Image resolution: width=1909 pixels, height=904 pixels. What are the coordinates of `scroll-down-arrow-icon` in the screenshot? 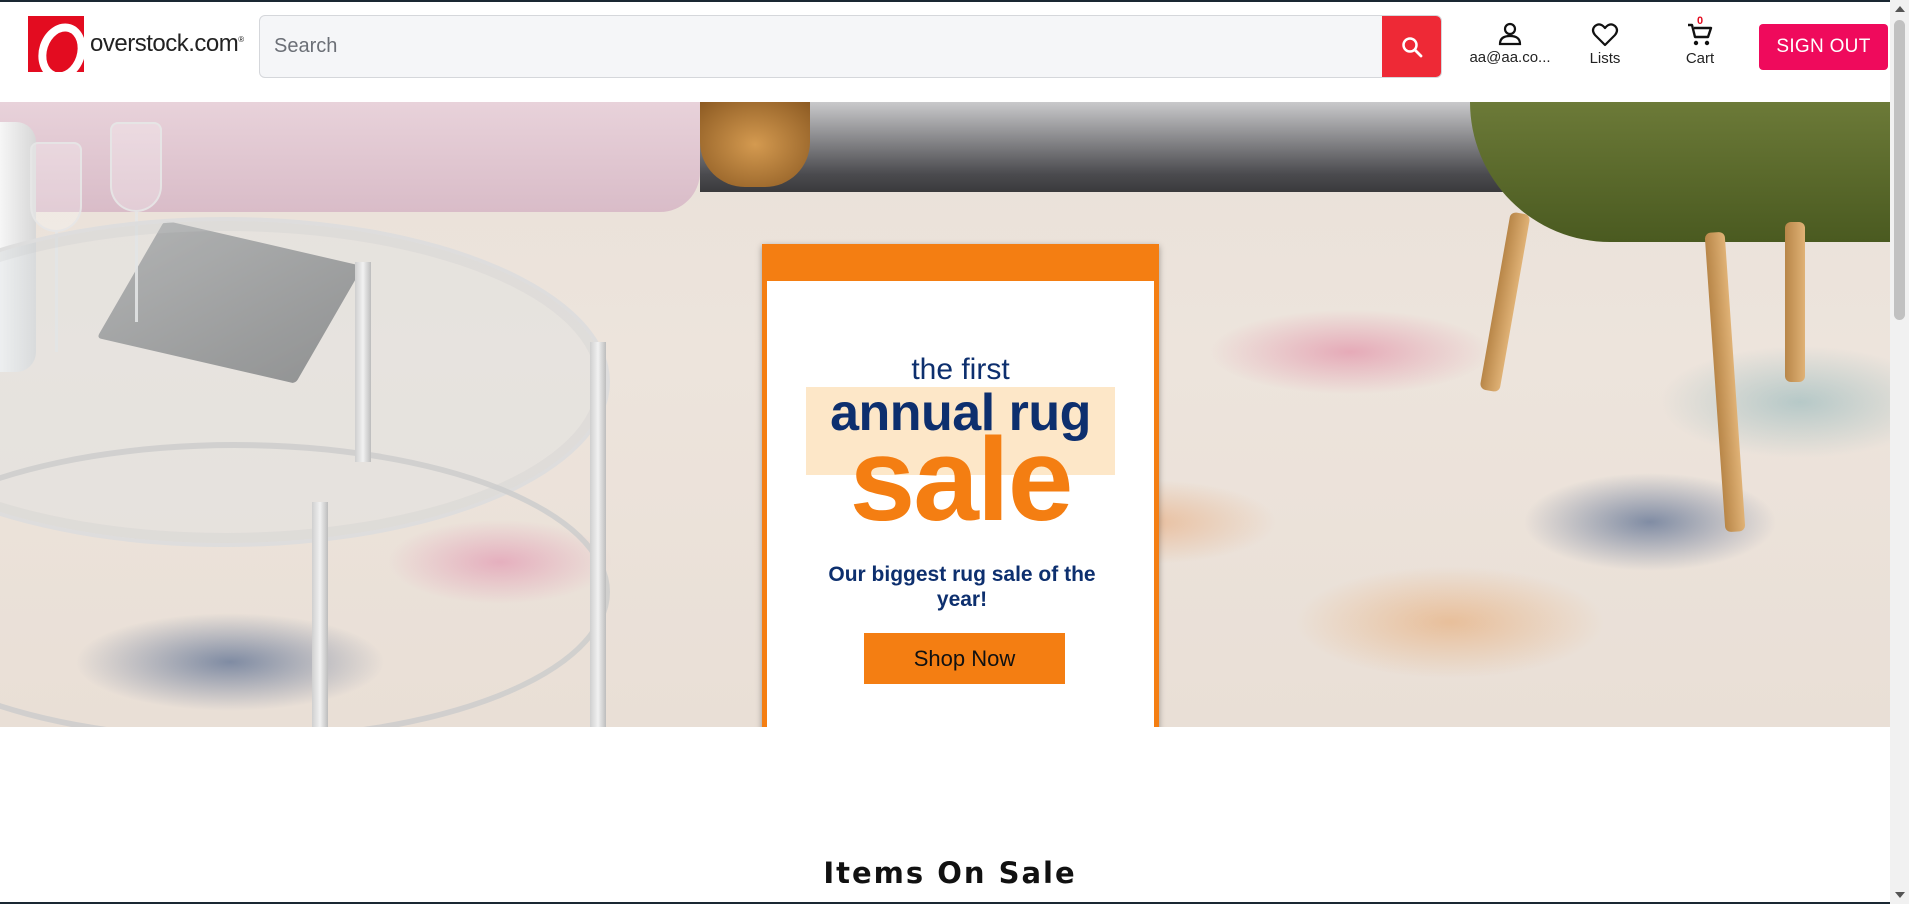 It's located at (1900, 895).